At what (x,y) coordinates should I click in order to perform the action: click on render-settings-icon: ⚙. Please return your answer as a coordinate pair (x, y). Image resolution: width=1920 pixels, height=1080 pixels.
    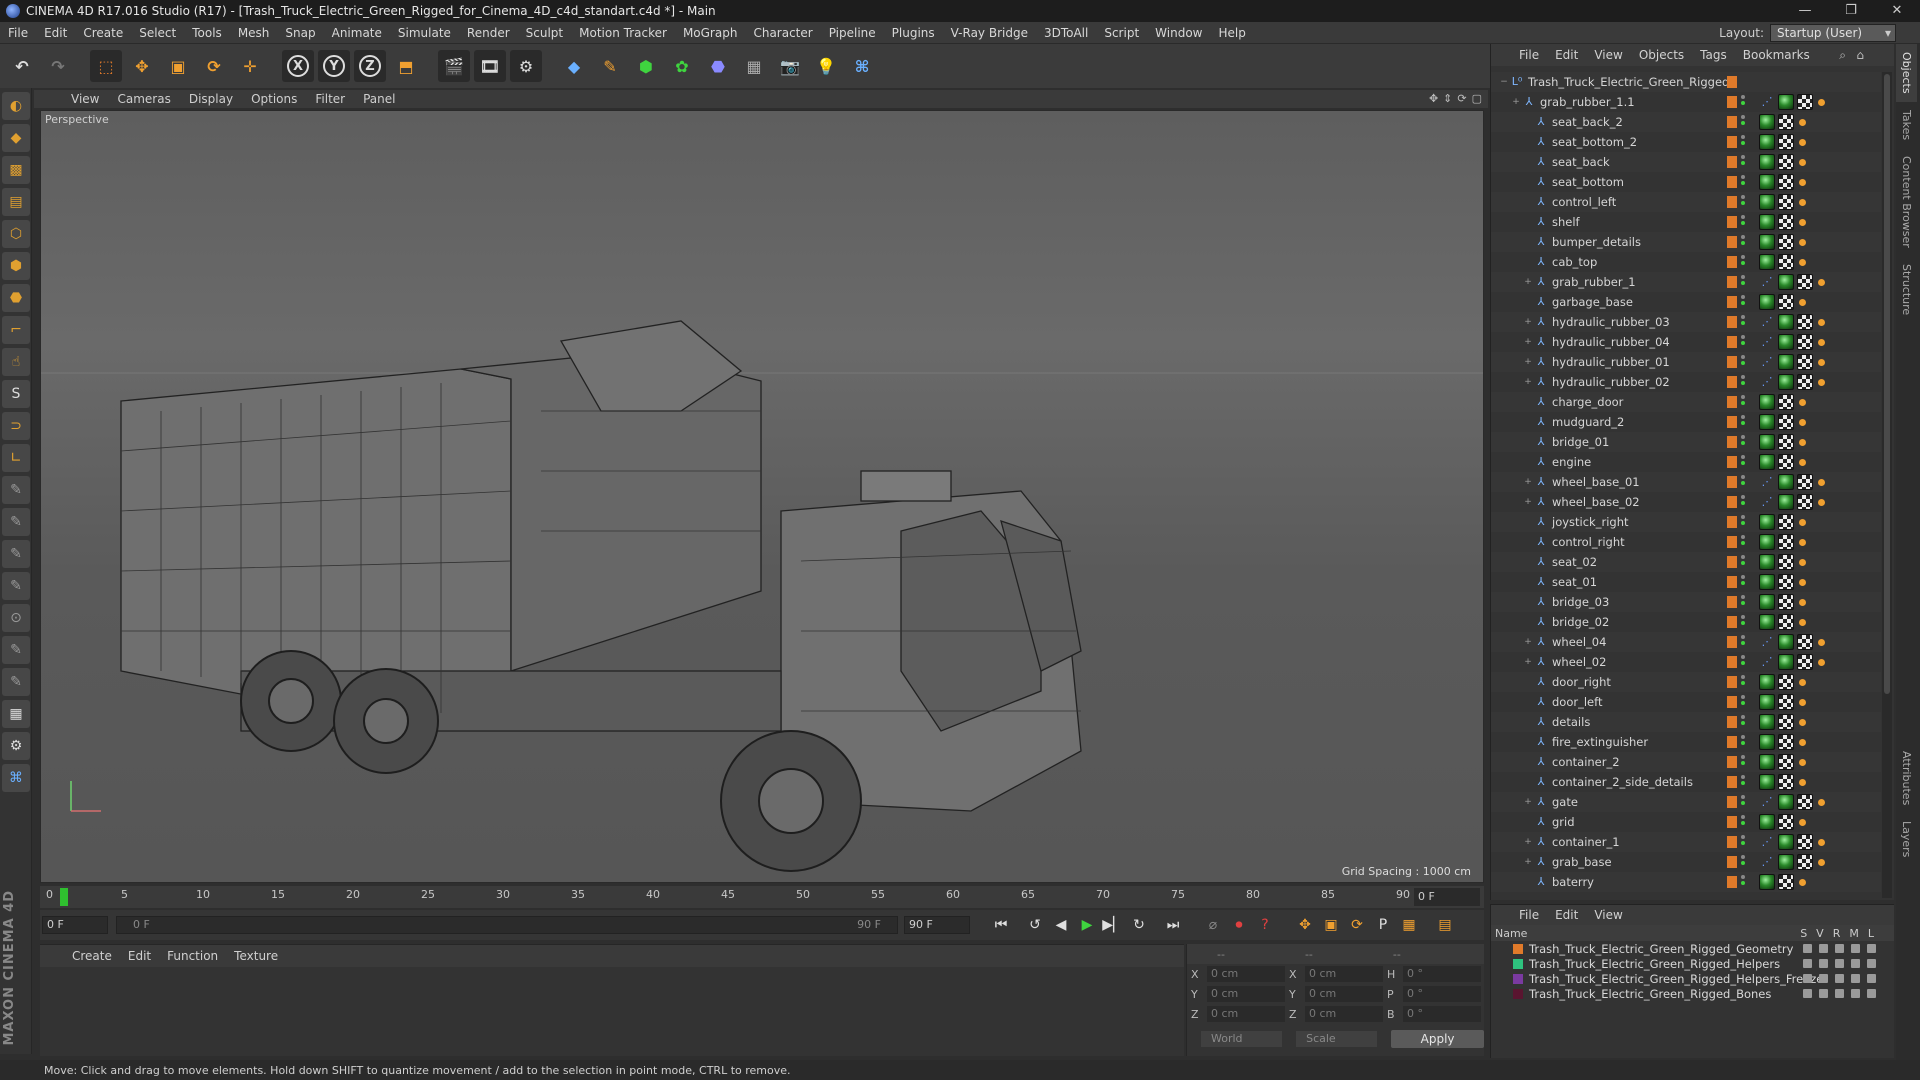
    Looking at the image, I should click on (526, 66).